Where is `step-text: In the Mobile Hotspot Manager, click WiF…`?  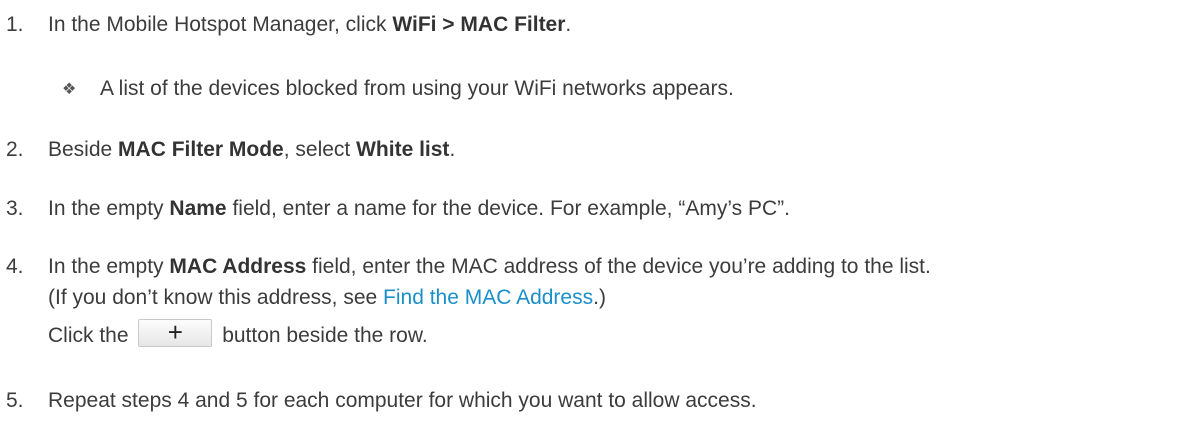
step-text: In the Mobile Hotspot Manager, click WiF… is located at coordinates (309, 25).